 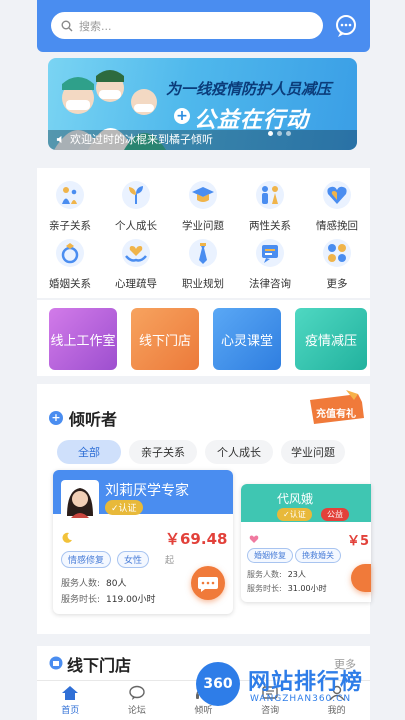 I want to click on ticker-text: 欢迎过时的冰棍来到橘子倾听, so click(x=141, y=139).